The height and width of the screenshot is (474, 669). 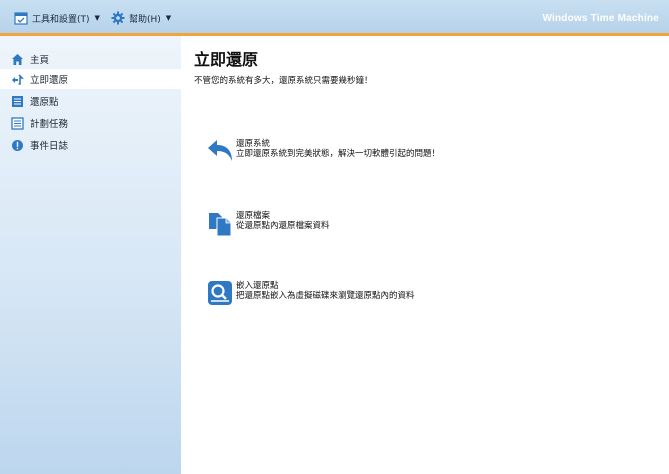 I want to click on help-menu: 幫助(H) ▼, so click(x=141, y=18).